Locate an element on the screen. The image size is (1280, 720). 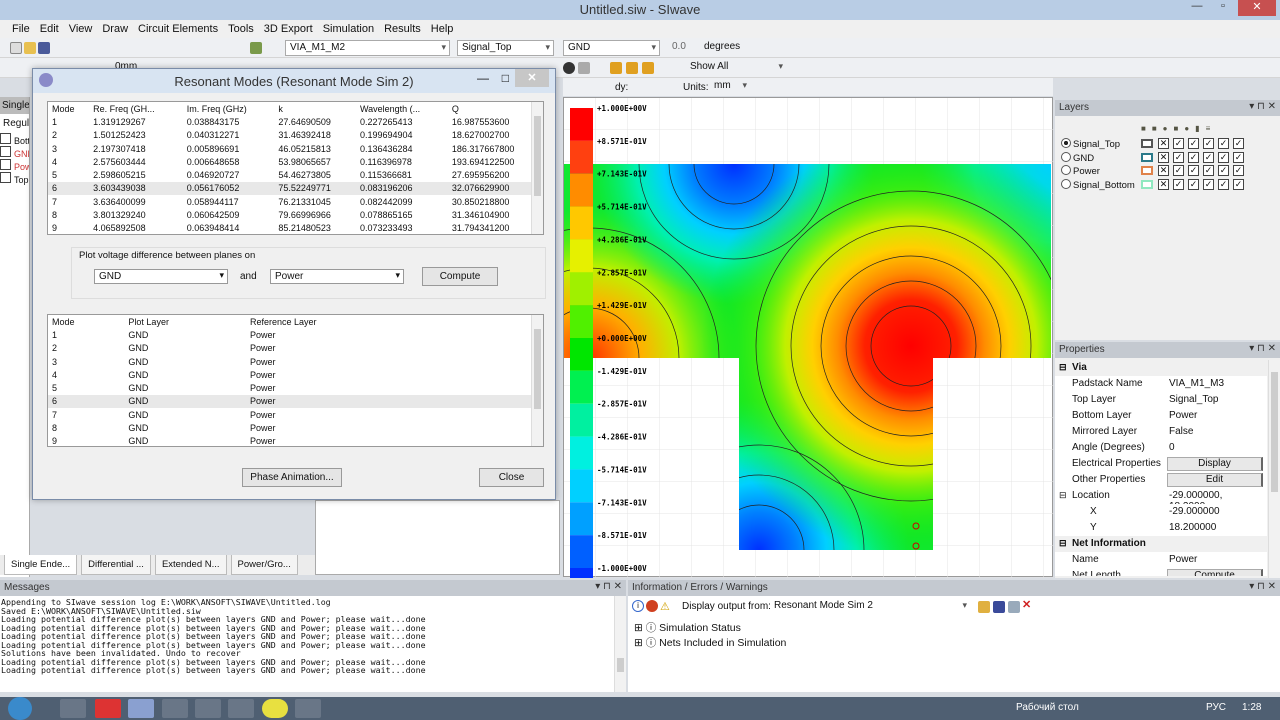
plane2-select: Power is located at coordinates (337, 276).